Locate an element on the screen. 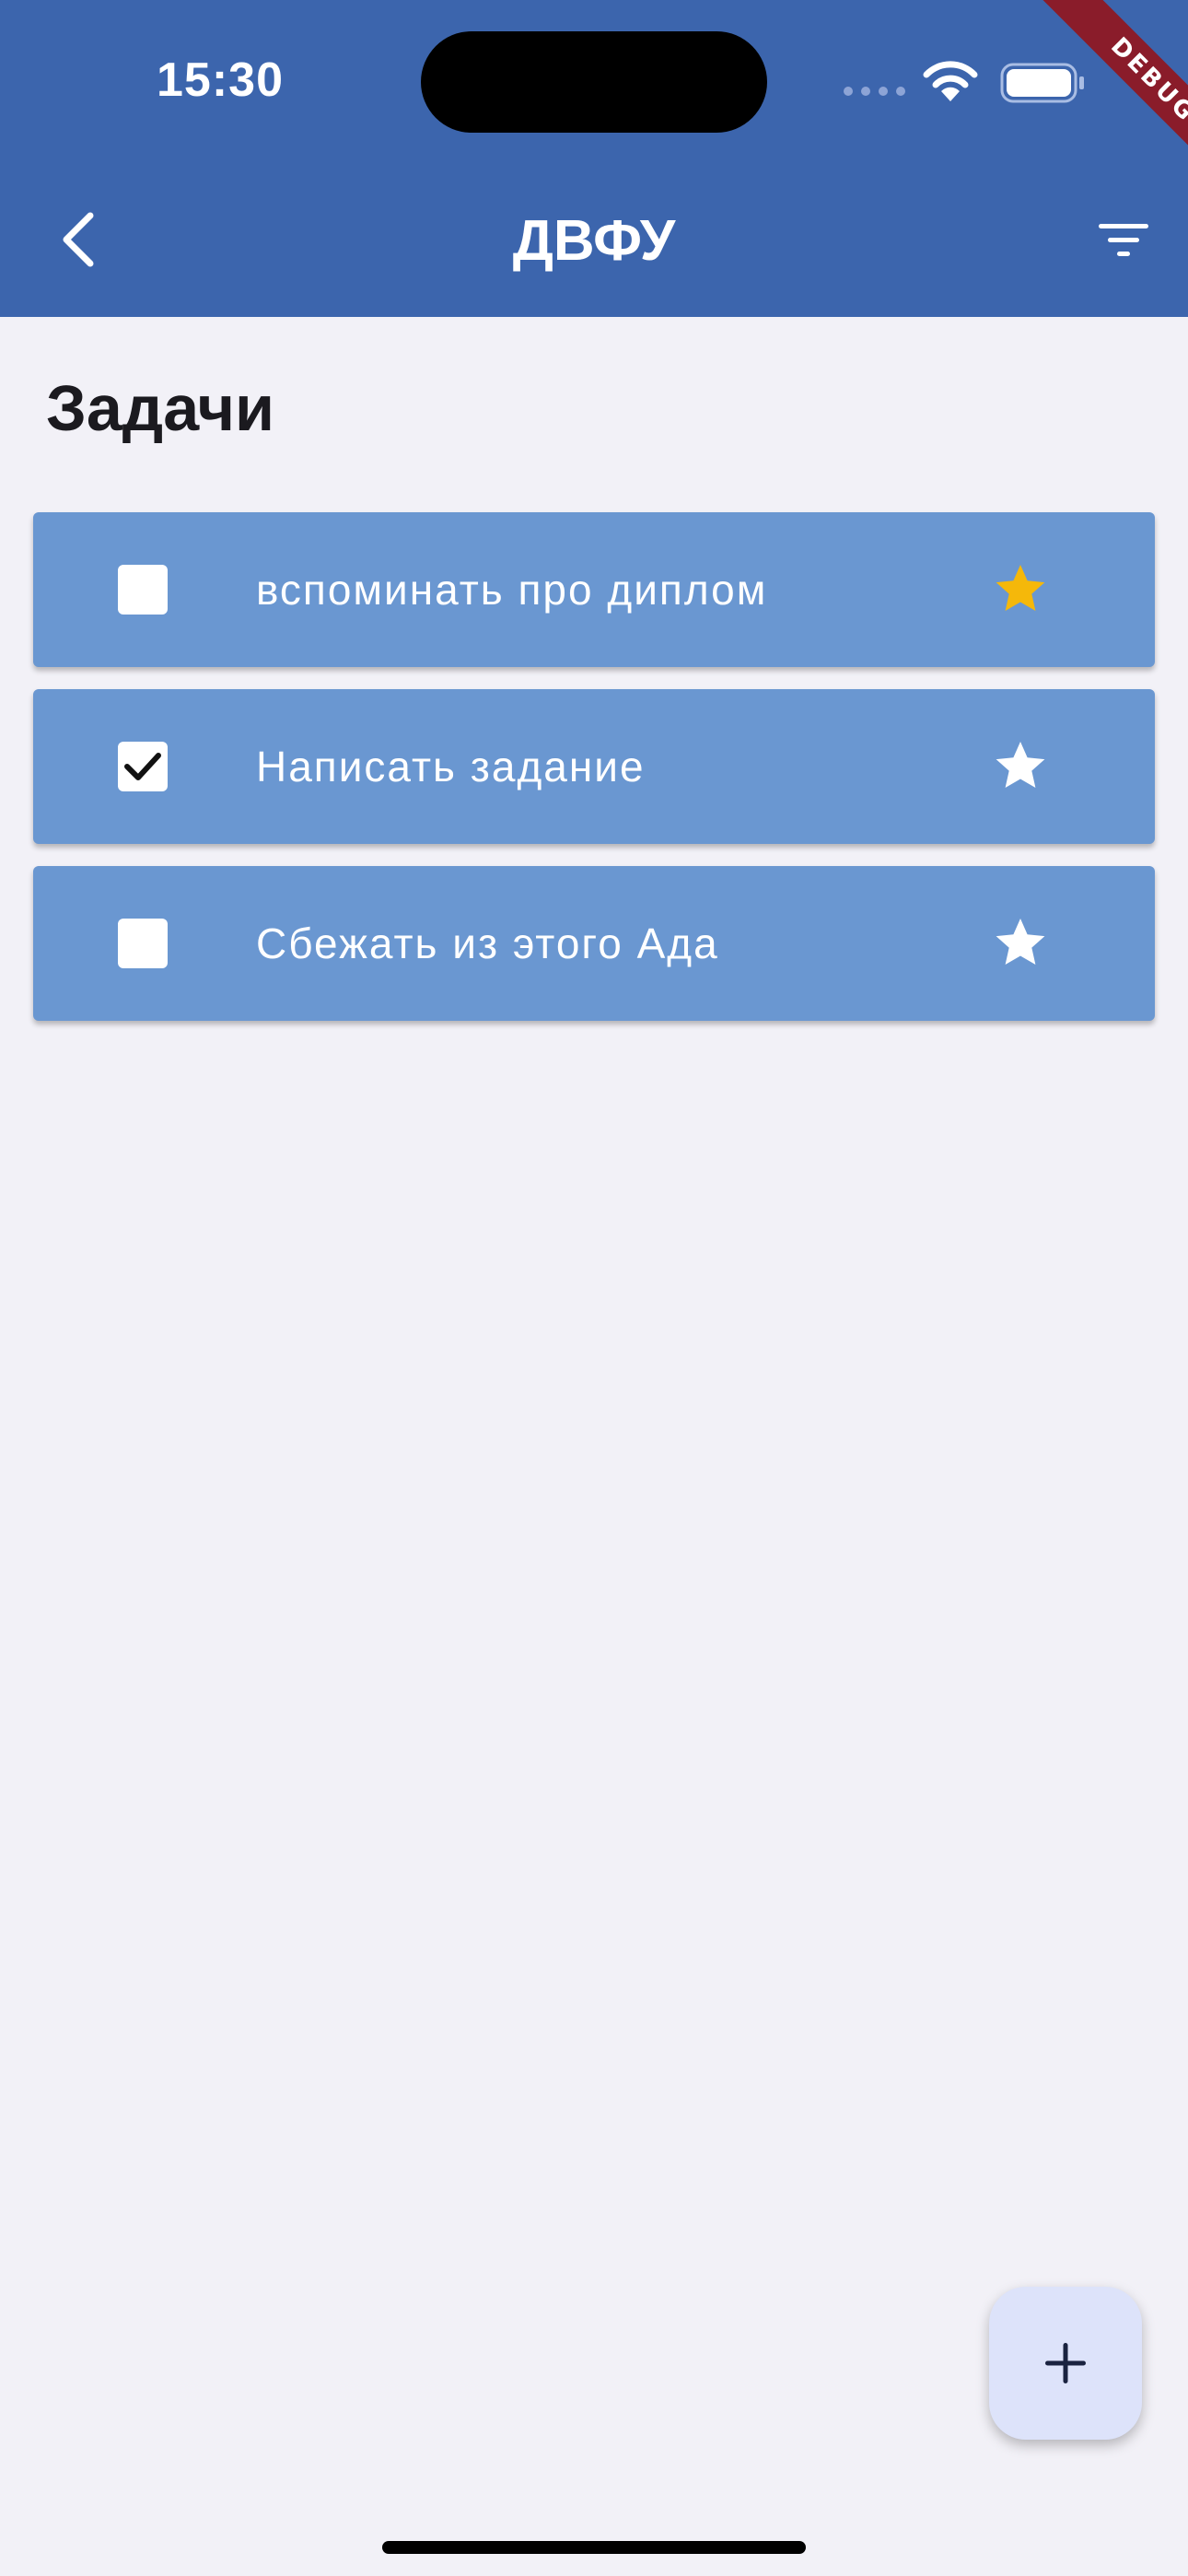  dynamic-island is located at coordinates (594, 82).